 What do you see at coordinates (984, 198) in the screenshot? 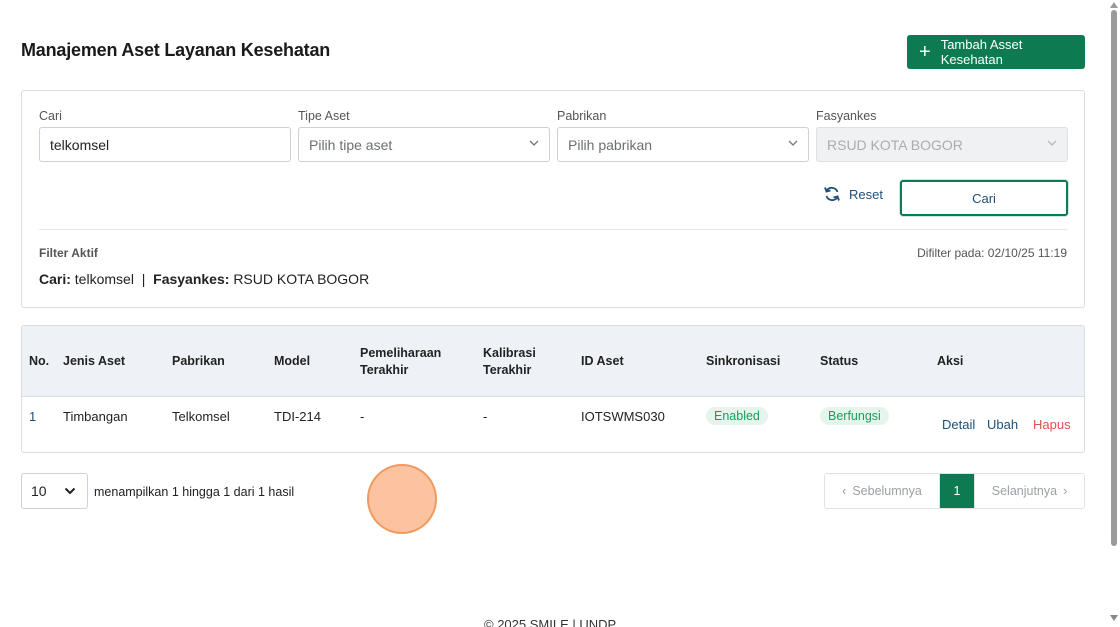
I see `search-button: Cari` at bounding box center [984, 198].